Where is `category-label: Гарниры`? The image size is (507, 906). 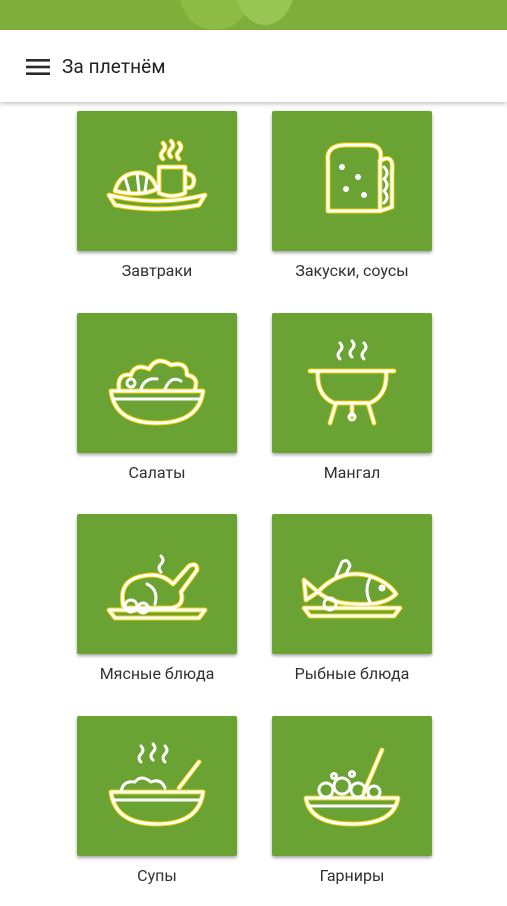 category-label: Гарниры is located at coordinates (352, 875).